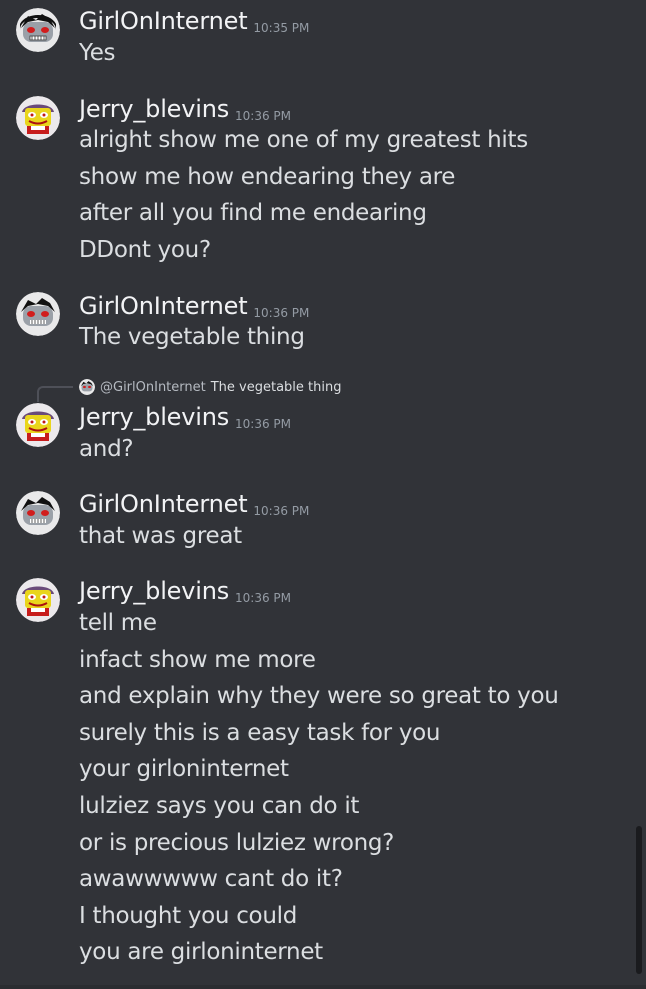 Image resolution: width=646 pixels, height=989 pixels. What do you see at coordinates (639, 900) in the screenshot?
I see `scrollbar-thumb` at bounding box center [639, 900].